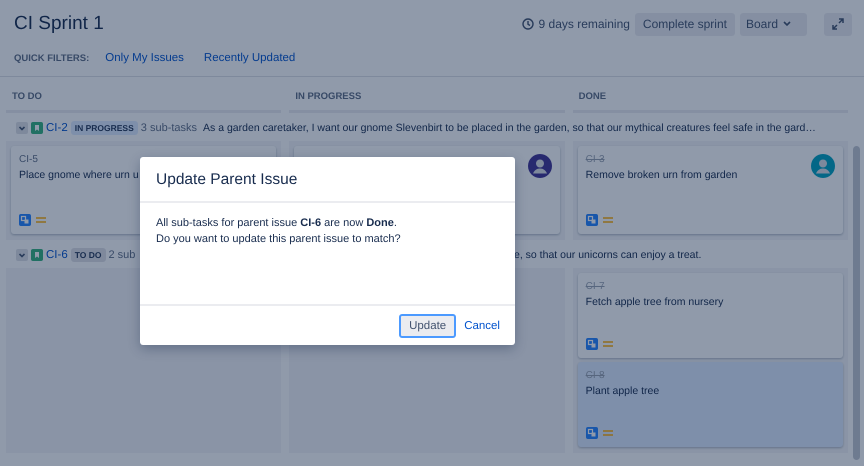 The image size is (864, 466). I want to click on dialog-message: All sub-tasks for parent issue CI-6 are now Done. Do you want to update this parent issue to match?, so click(279, 231).